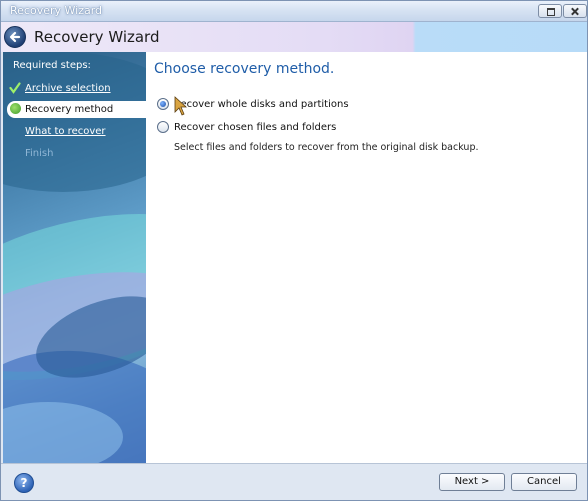 Image resolution: width=588 pixels, height=501 pixels. What do you see at coordinates (69, 109) in the screenshot?
I see `step-recovery-method: Recovery method` at bounding box center [69, 109].